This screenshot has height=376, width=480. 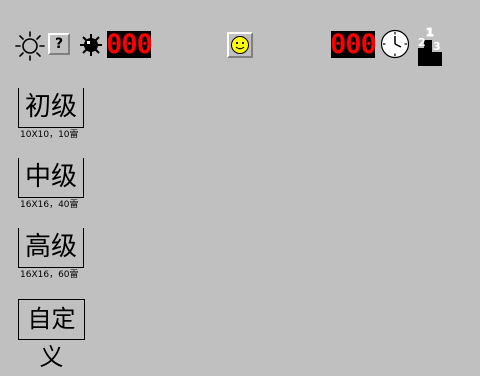 I want to click on level-beginner-detail: 10X10，10雷, so click(x=49, y=135).